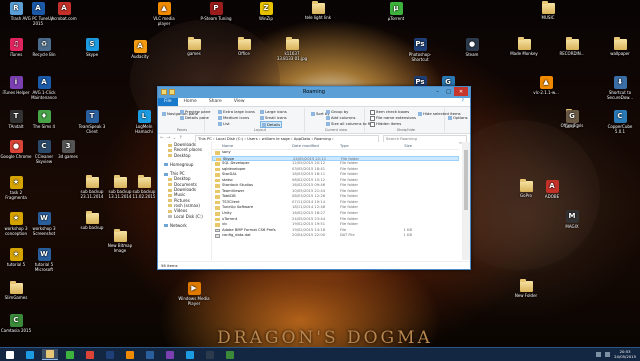  I want to click on taskbar-chrome-icon, so click(90, 354).